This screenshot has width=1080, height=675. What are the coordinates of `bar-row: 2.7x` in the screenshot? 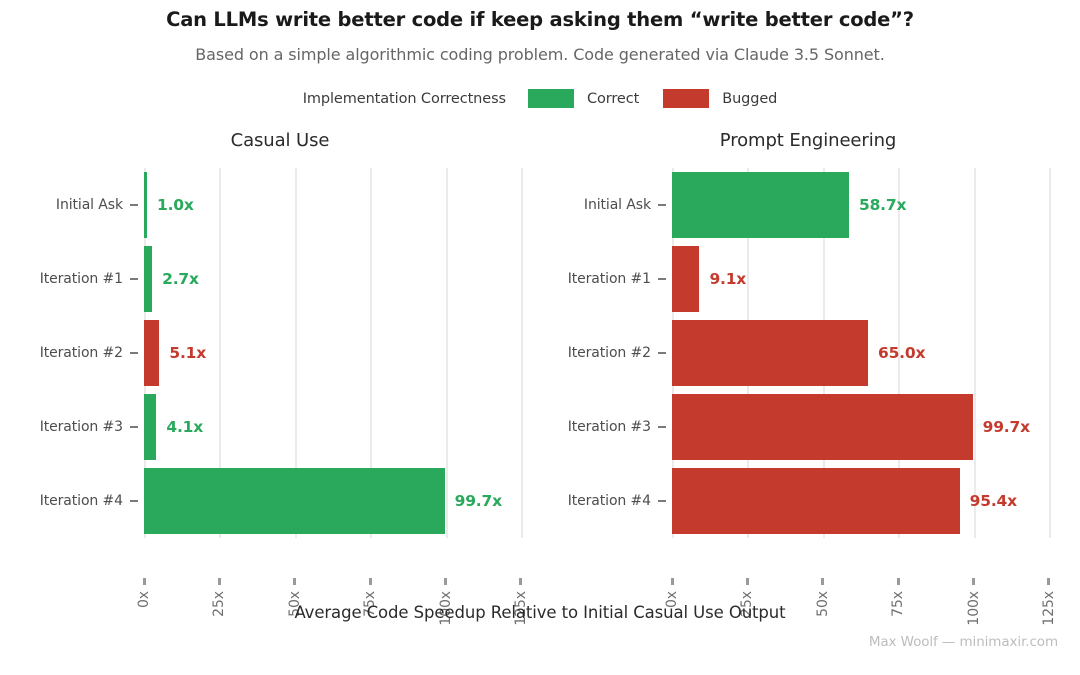 It's located at (340, 279).